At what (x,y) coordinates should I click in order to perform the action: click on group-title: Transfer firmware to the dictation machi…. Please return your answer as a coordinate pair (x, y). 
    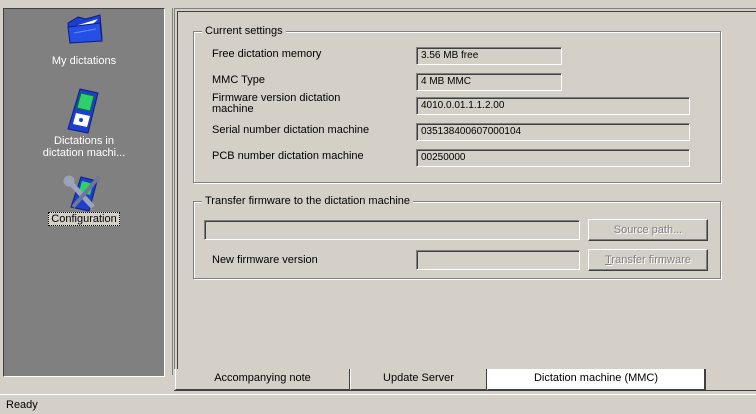
    Looking at the image, I should click on (308, 201).